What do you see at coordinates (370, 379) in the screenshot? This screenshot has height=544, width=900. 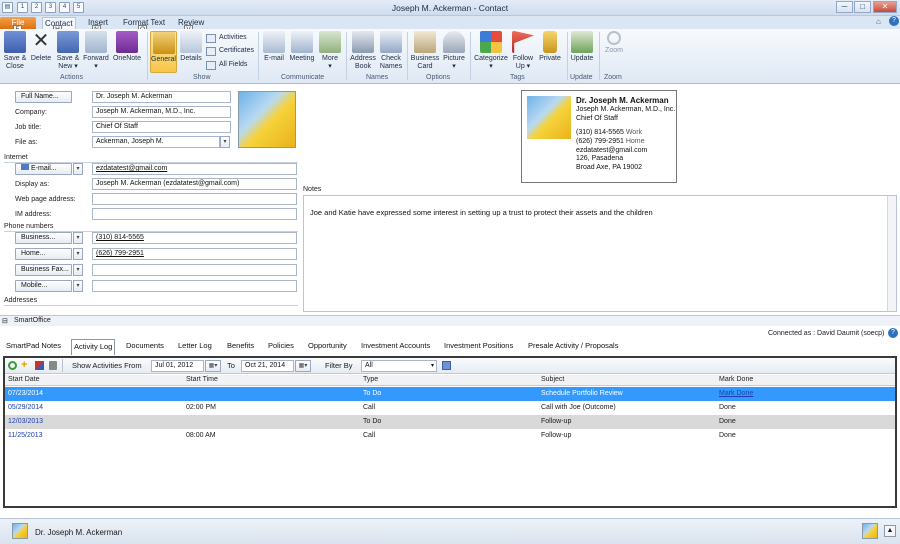 I see `col-type: Type` at bounding box center [370, 379].